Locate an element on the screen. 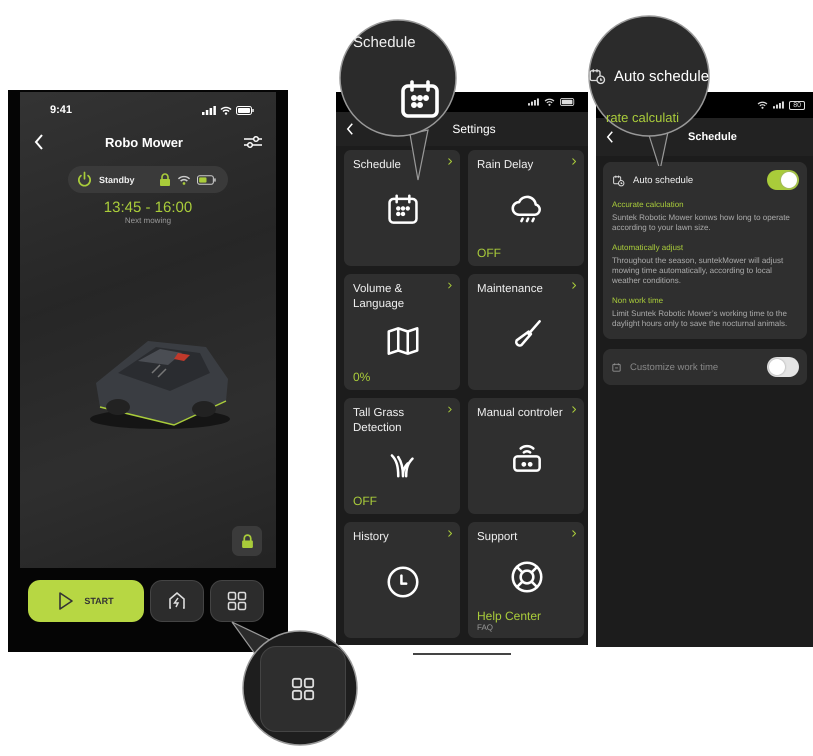 The height and width of the screenshot is (756, 813). section-heading: Automatically adjust is located at coordinates (648, 247).